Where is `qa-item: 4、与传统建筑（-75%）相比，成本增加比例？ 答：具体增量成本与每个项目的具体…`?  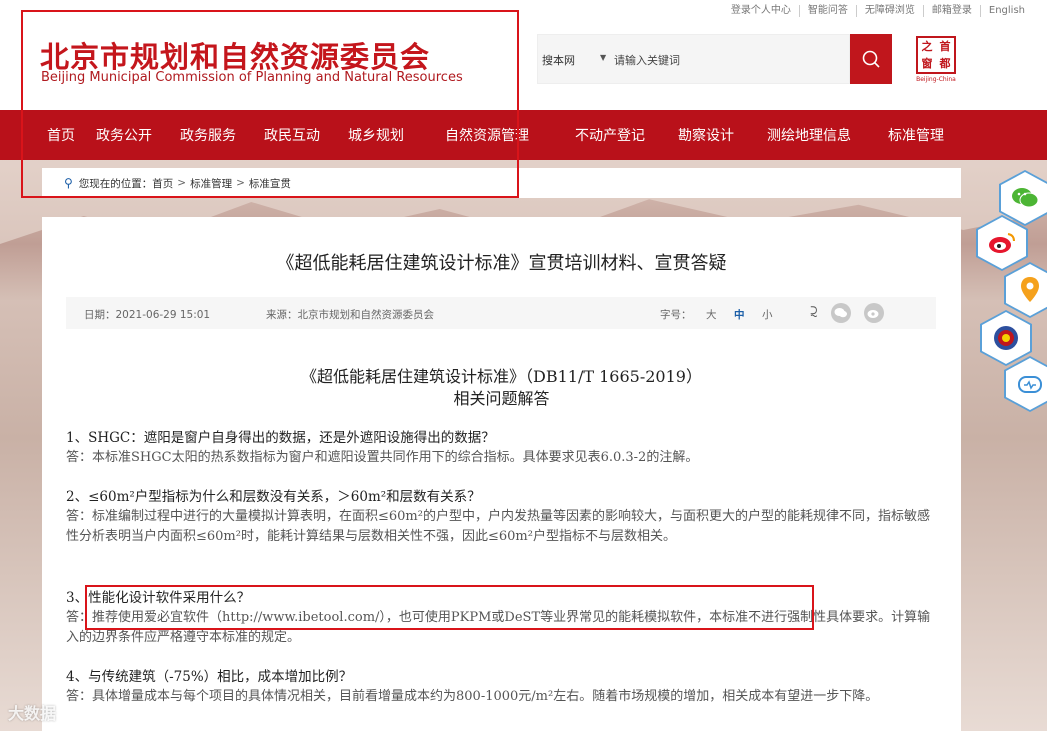 qa-item: 4、与传统建筑（-75%）相比，成本增加比例？ 答：具体增量成本与每个项目的具体… is located at coordinates (502, 687).